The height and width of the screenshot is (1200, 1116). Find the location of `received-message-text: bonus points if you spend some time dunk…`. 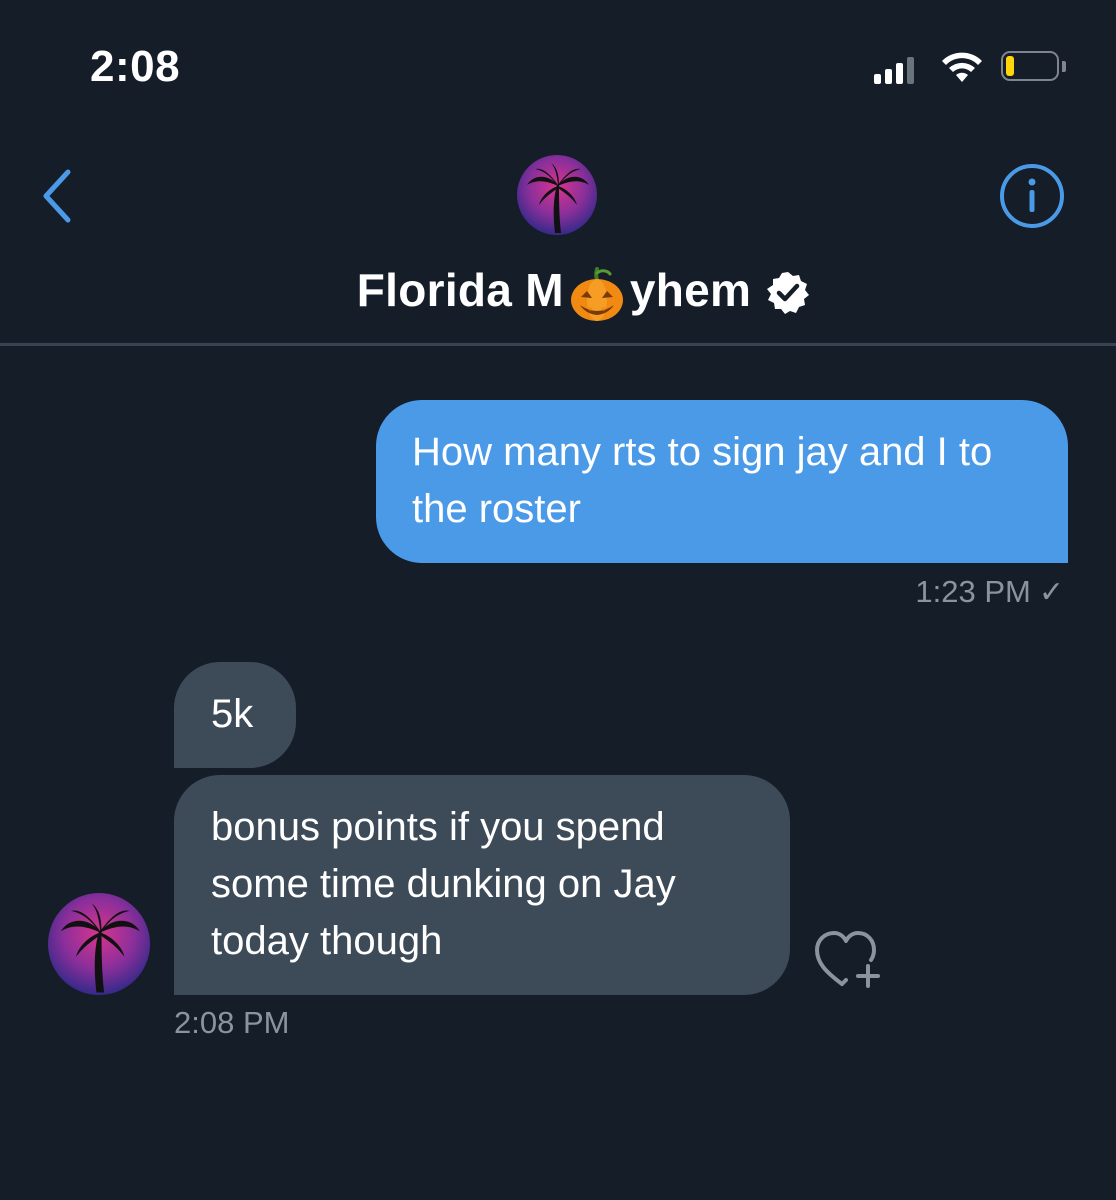

received-message-text: bonus points if you spend some time dunk… is located at coordinates (443, 884).